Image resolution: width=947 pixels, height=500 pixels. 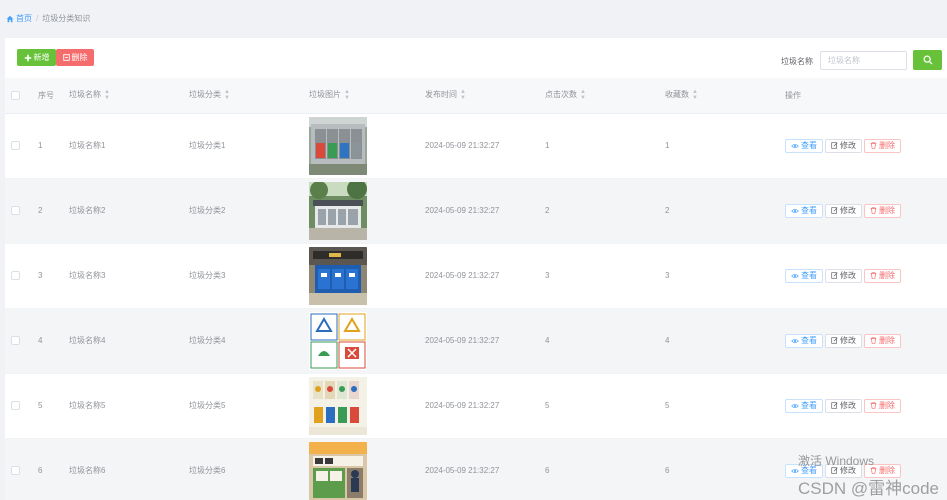 I want to click on plus-icon, so click(x=27, y=57).